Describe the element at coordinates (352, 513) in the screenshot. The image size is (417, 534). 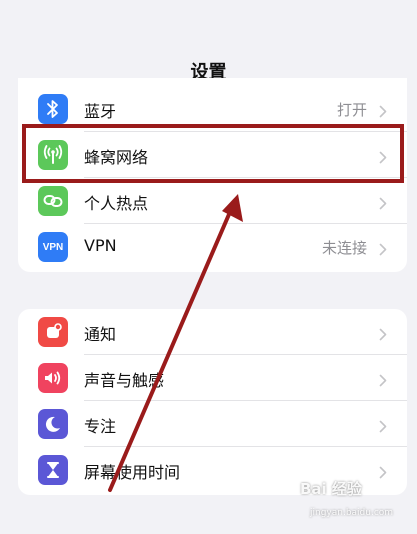
I see `watermark-subtext: jingyan.baidu.com` at that location.